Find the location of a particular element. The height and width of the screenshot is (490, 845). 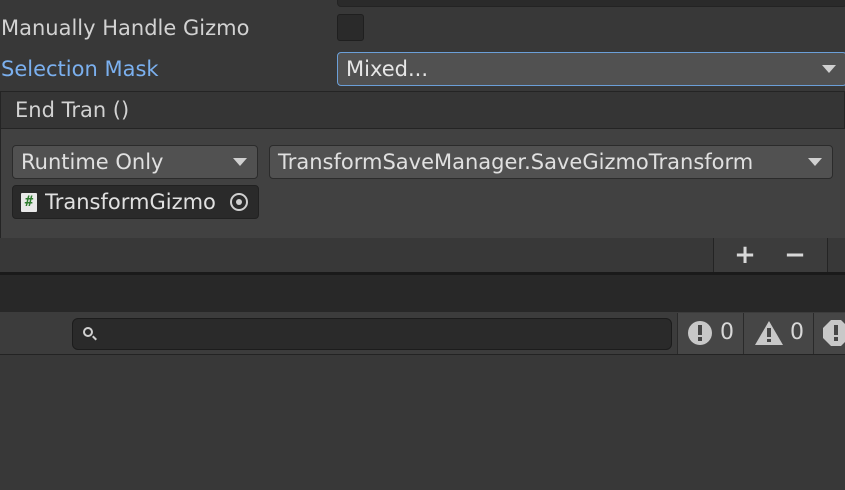

info-icon is located at coordinates (700, 333).